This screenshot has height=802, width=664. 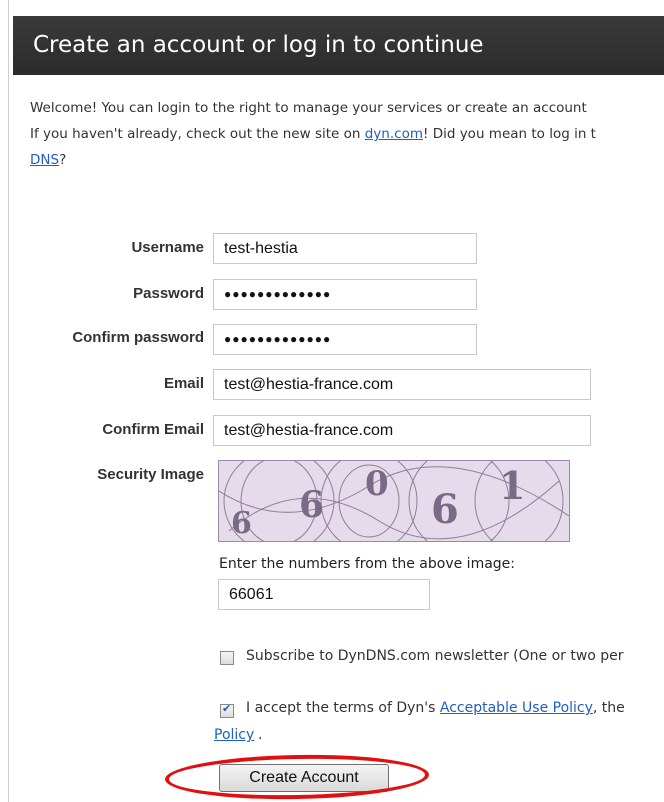 I want to click on page-header: Create an account or log in to continue, so click(x=338, y=45).